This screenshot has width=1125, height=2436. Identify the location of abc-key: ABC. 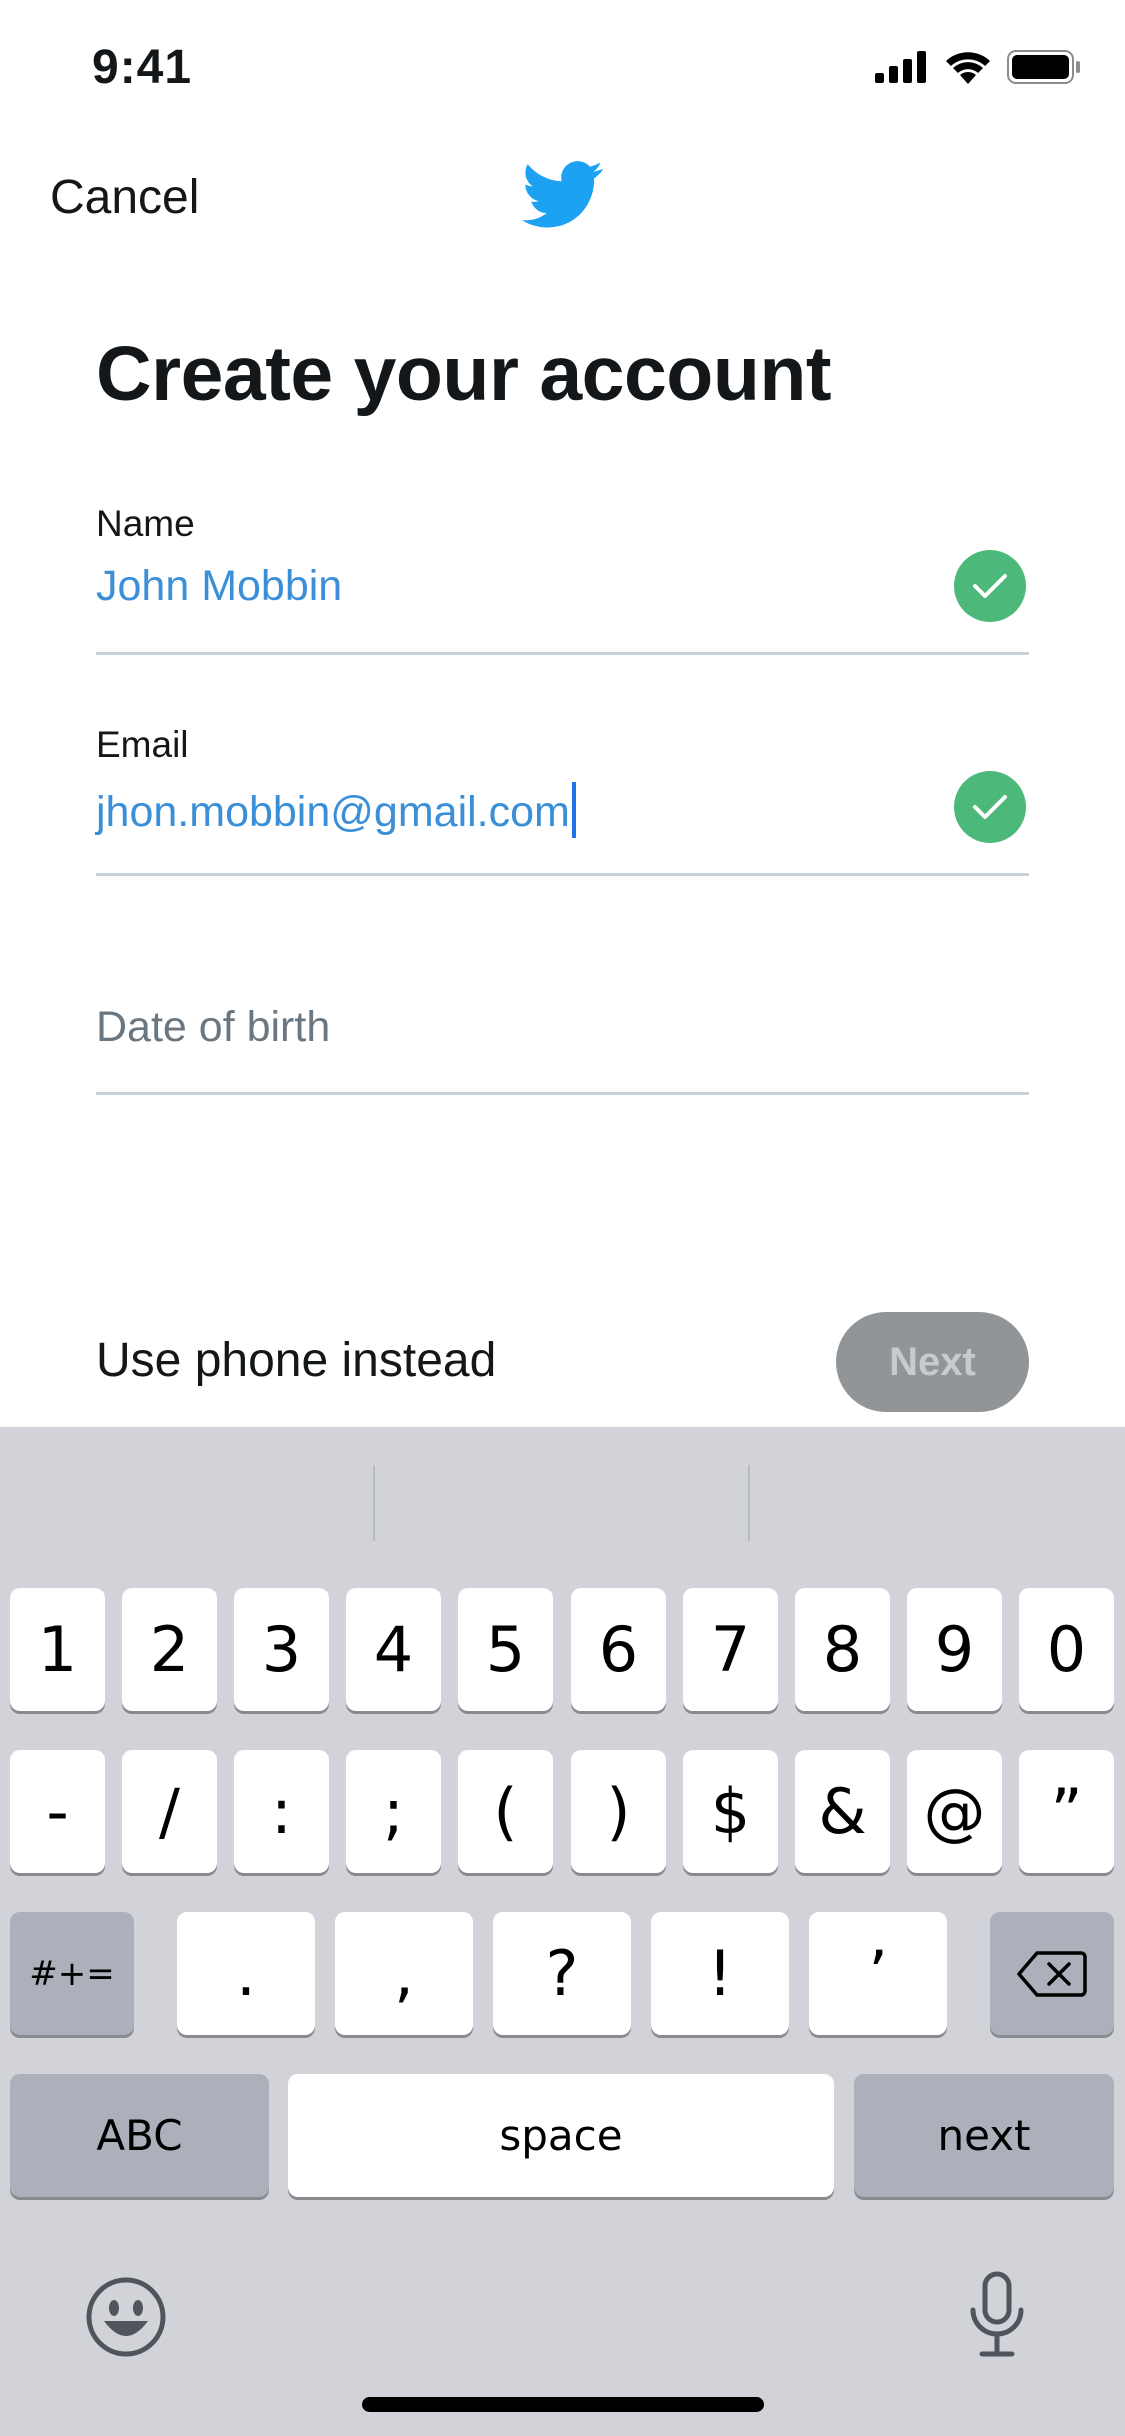
(139, 2135).